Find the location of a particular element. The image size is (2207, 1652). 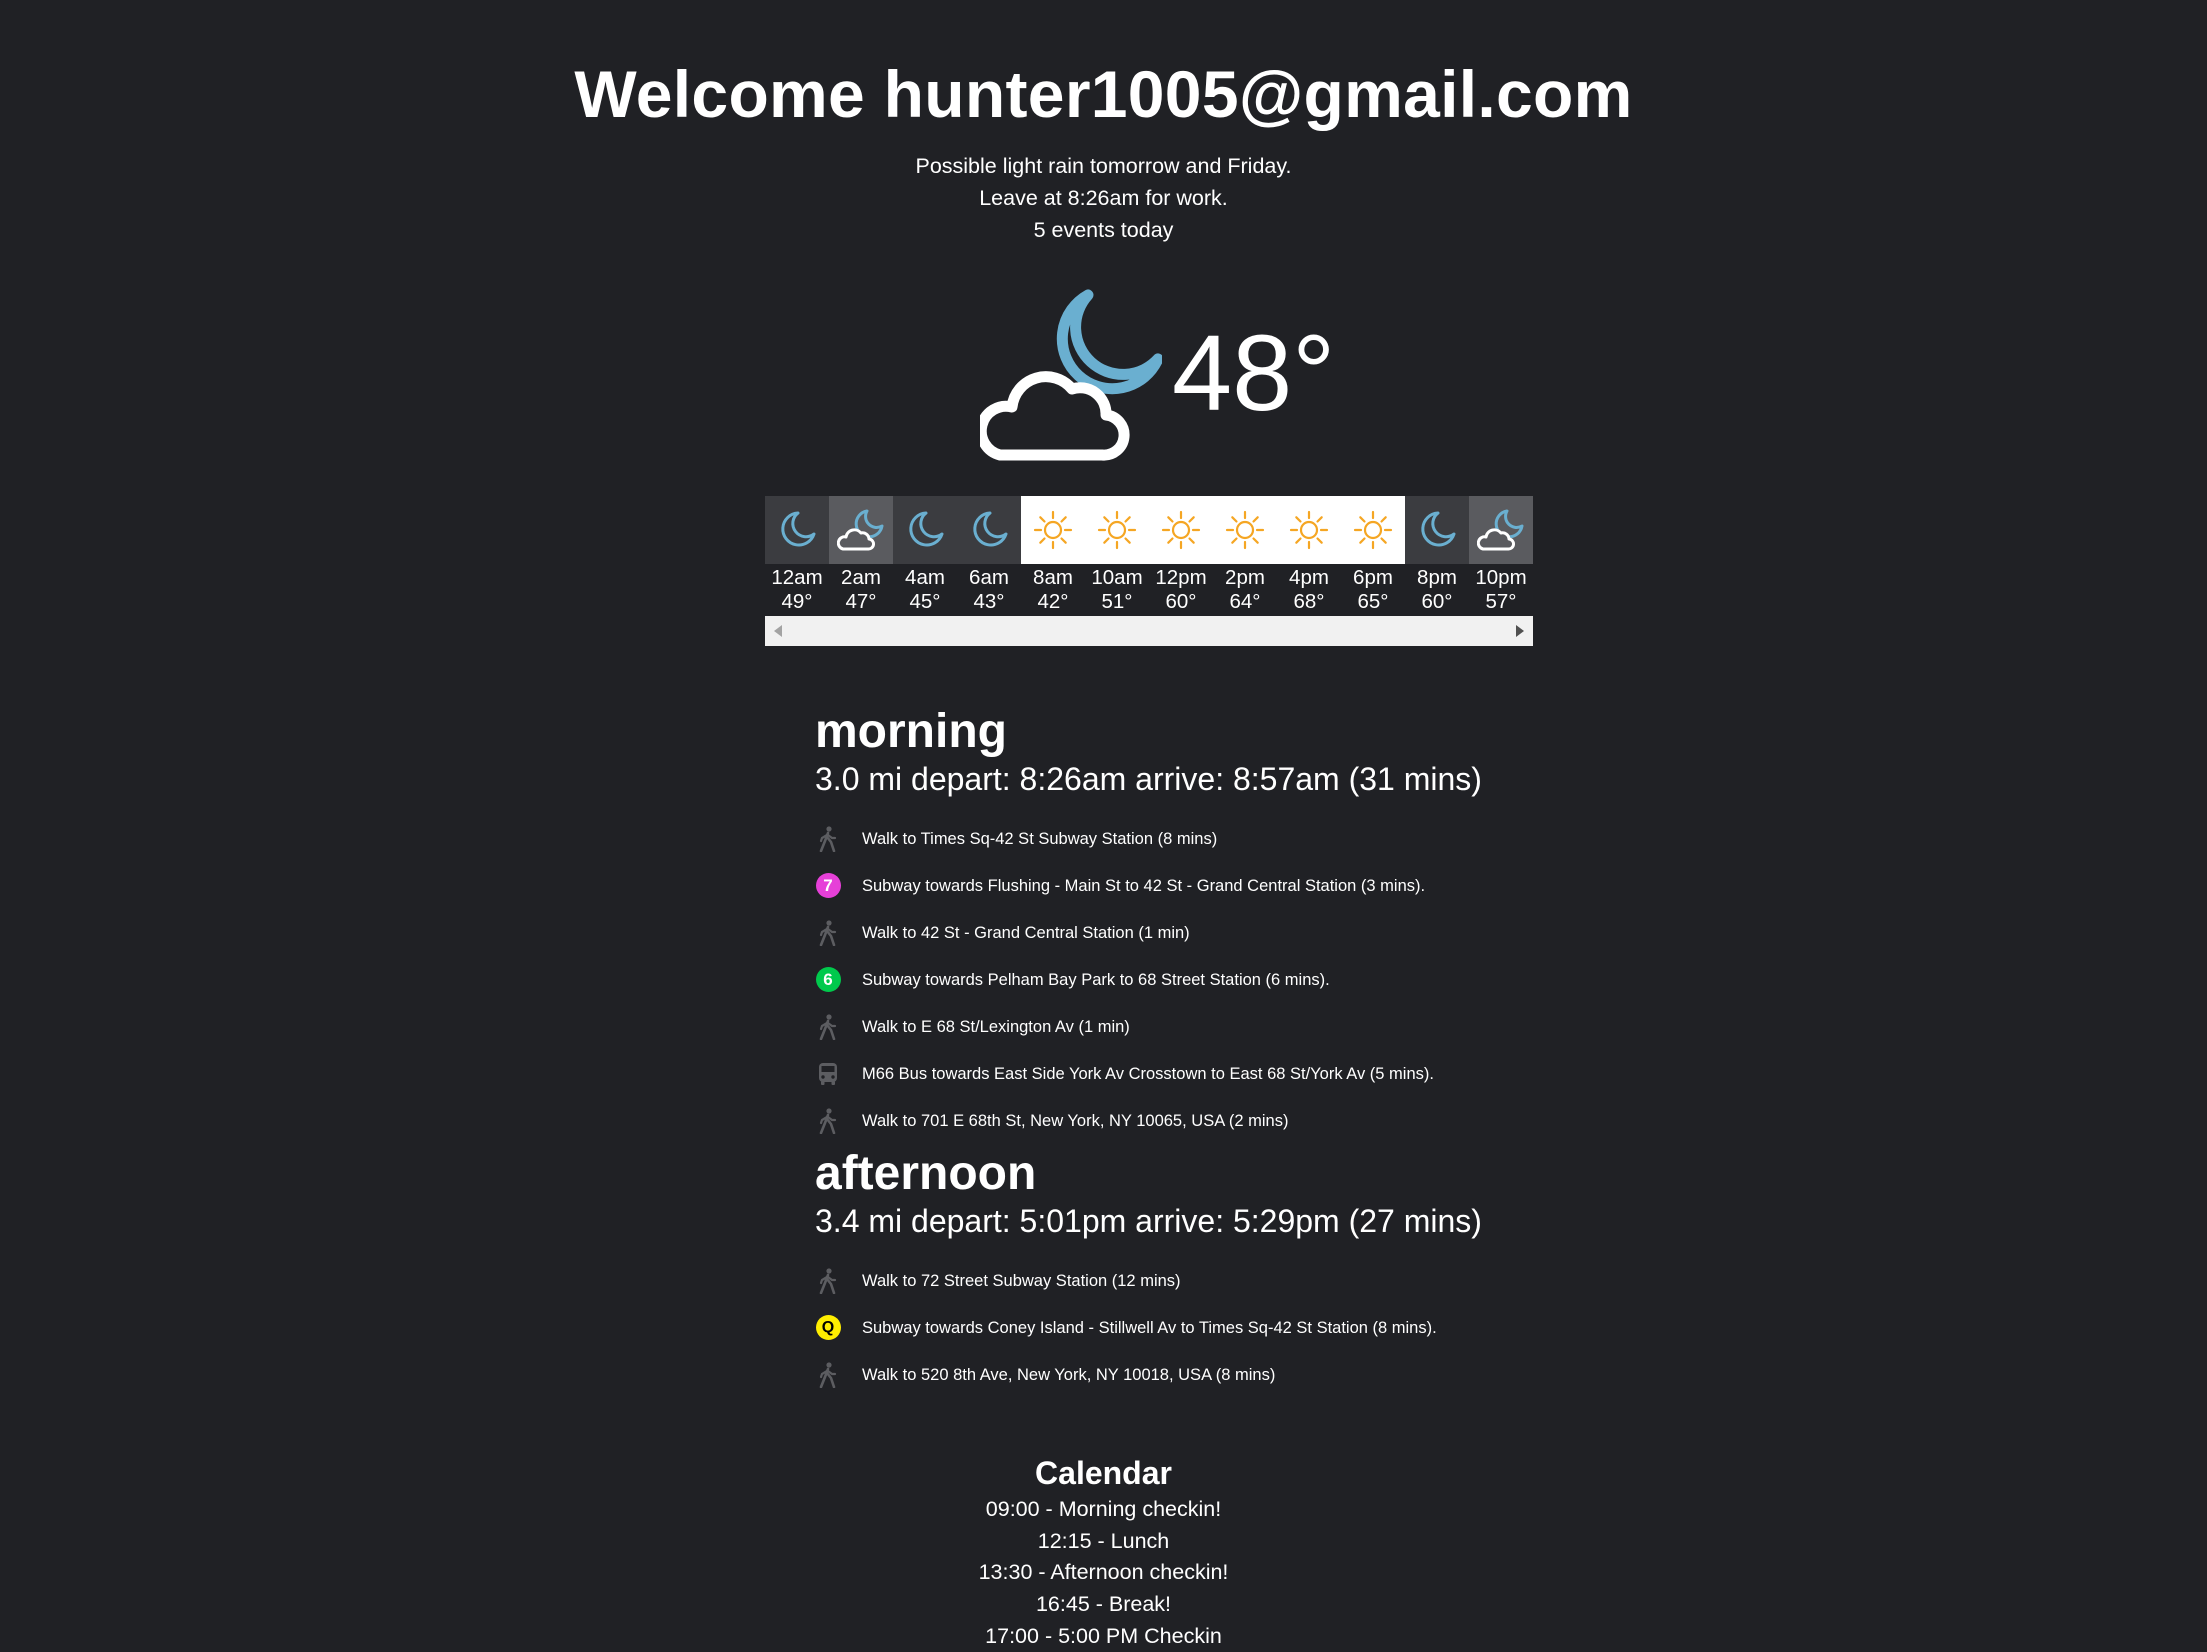

hour-column: 4pm 68° is located at coordinates (1309, 555).